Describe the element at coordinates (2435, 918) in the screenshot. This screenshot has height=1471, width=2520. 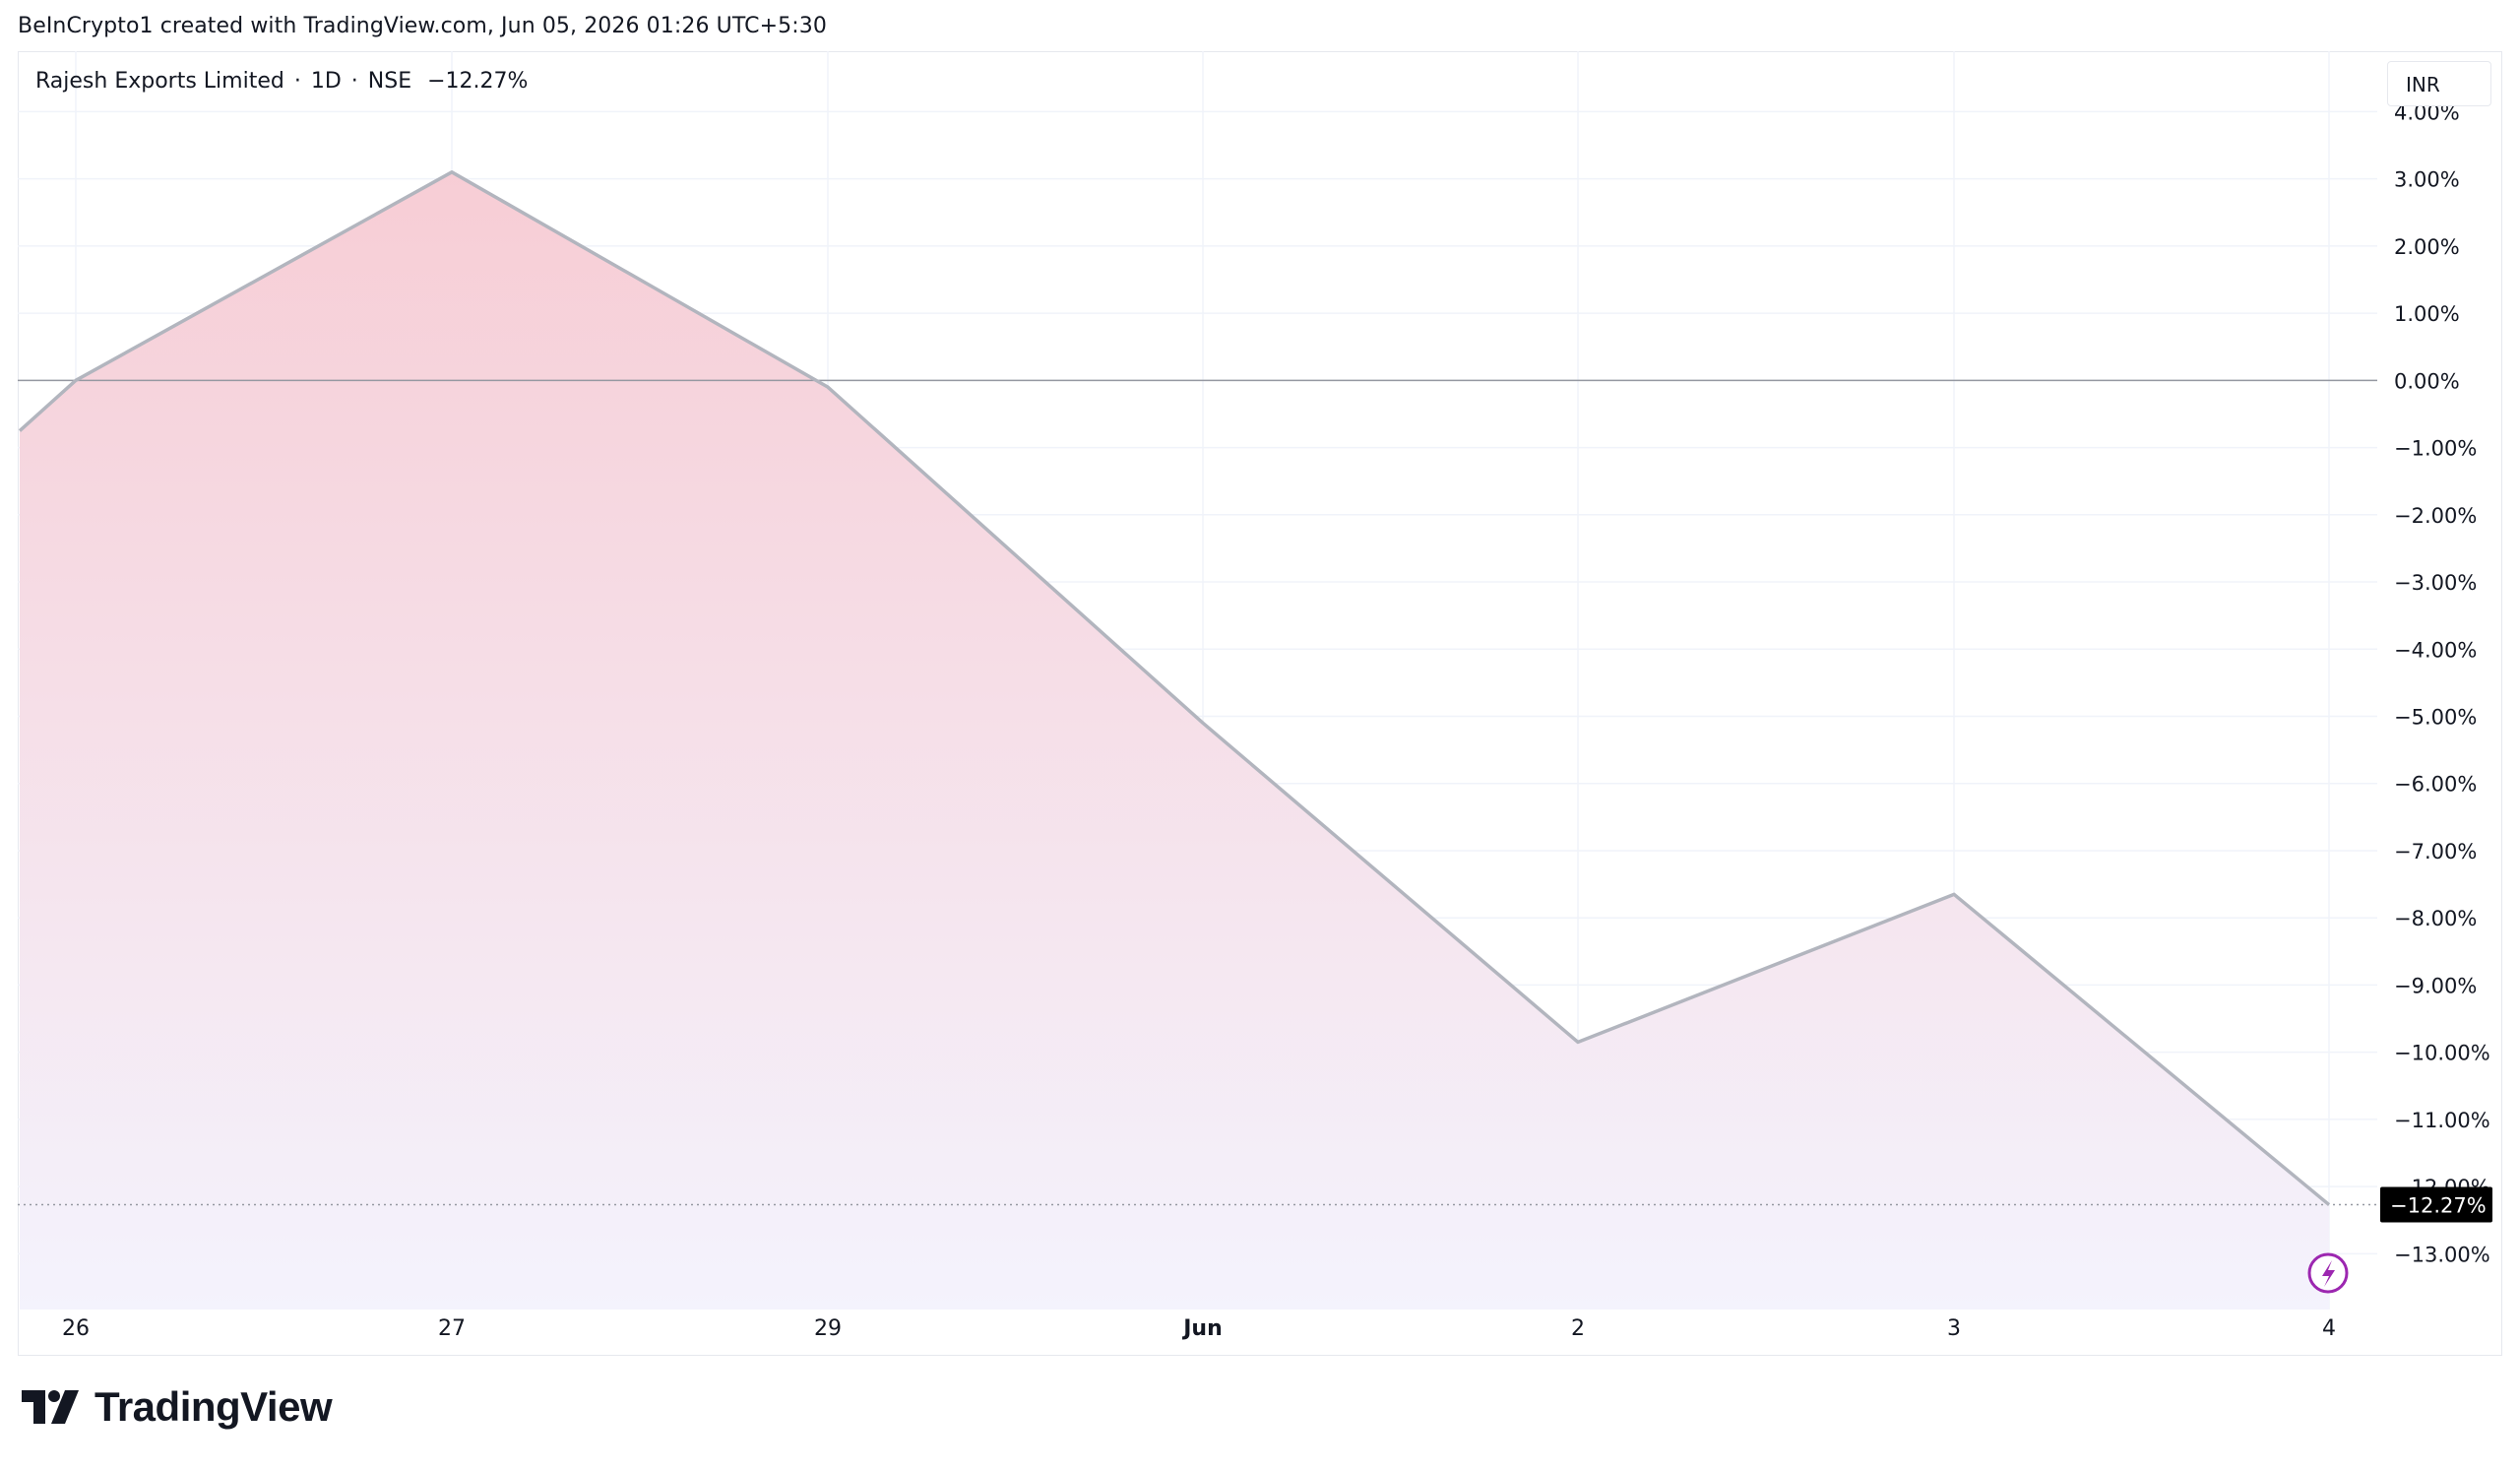
I see `y-tick-label: −8.00%` at that location.